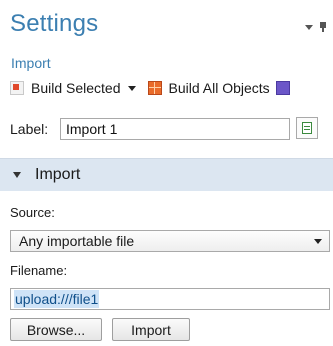 This screenshot has width=333, height=346. What do you see at coordinates (219, 88) in the screenshot?
I see `build-all-label: Build All Objects` at bounding box center [219, 88].